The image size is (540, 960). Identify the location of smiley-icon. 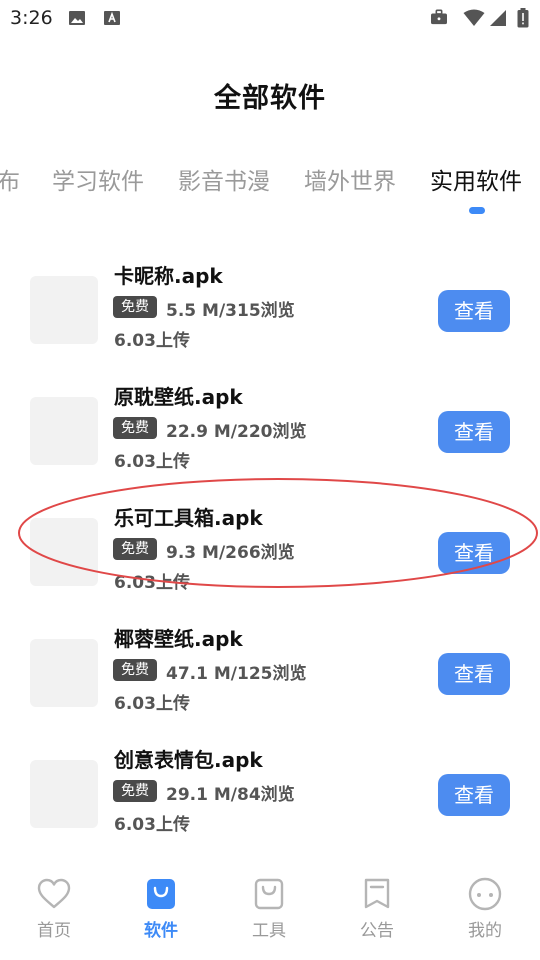
(485, 894).